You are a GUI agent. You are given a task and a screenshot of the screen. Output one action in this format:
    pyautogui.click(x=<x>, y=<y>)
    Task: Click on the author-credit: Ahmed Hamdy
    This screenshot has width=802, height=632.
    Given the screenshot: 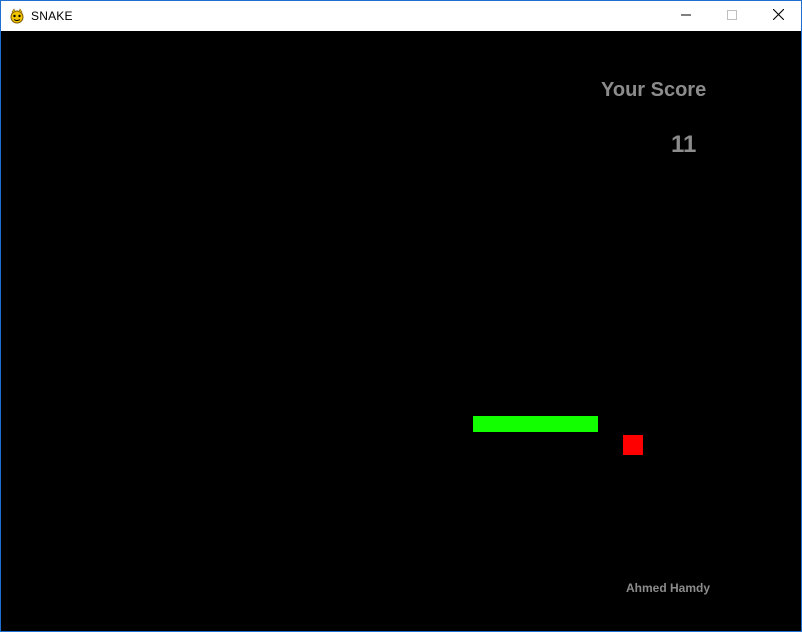 What is the action you would take?
    pyautogui.click(x=668, y=588)
    